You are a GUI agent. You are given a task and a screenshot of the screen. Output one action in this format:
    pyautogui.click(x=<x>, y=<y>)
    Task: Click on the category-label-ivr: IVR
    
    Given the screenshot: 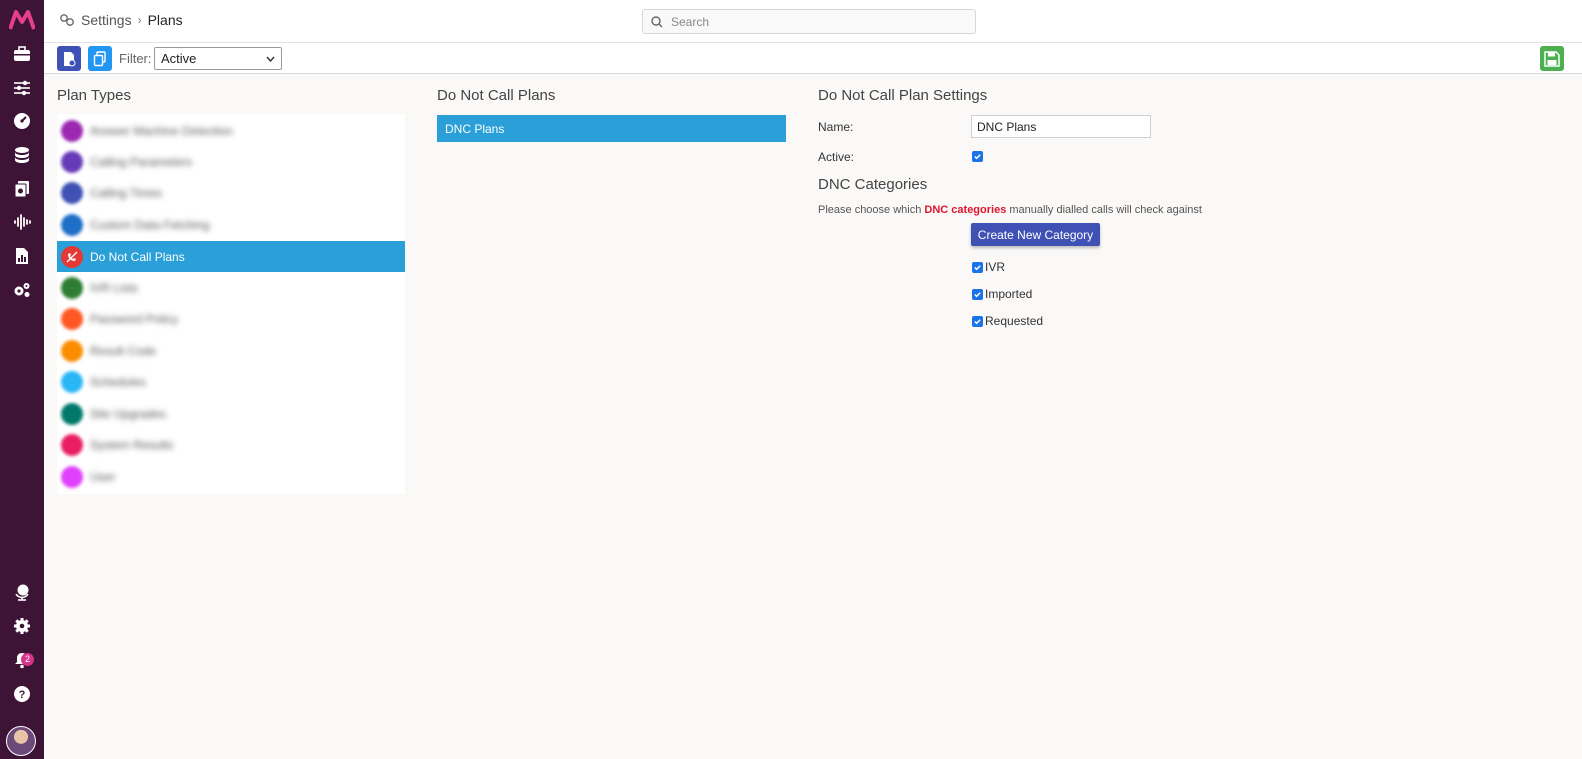 What is the action you would take?
    pyautogui.click(x=995, y=267)
    